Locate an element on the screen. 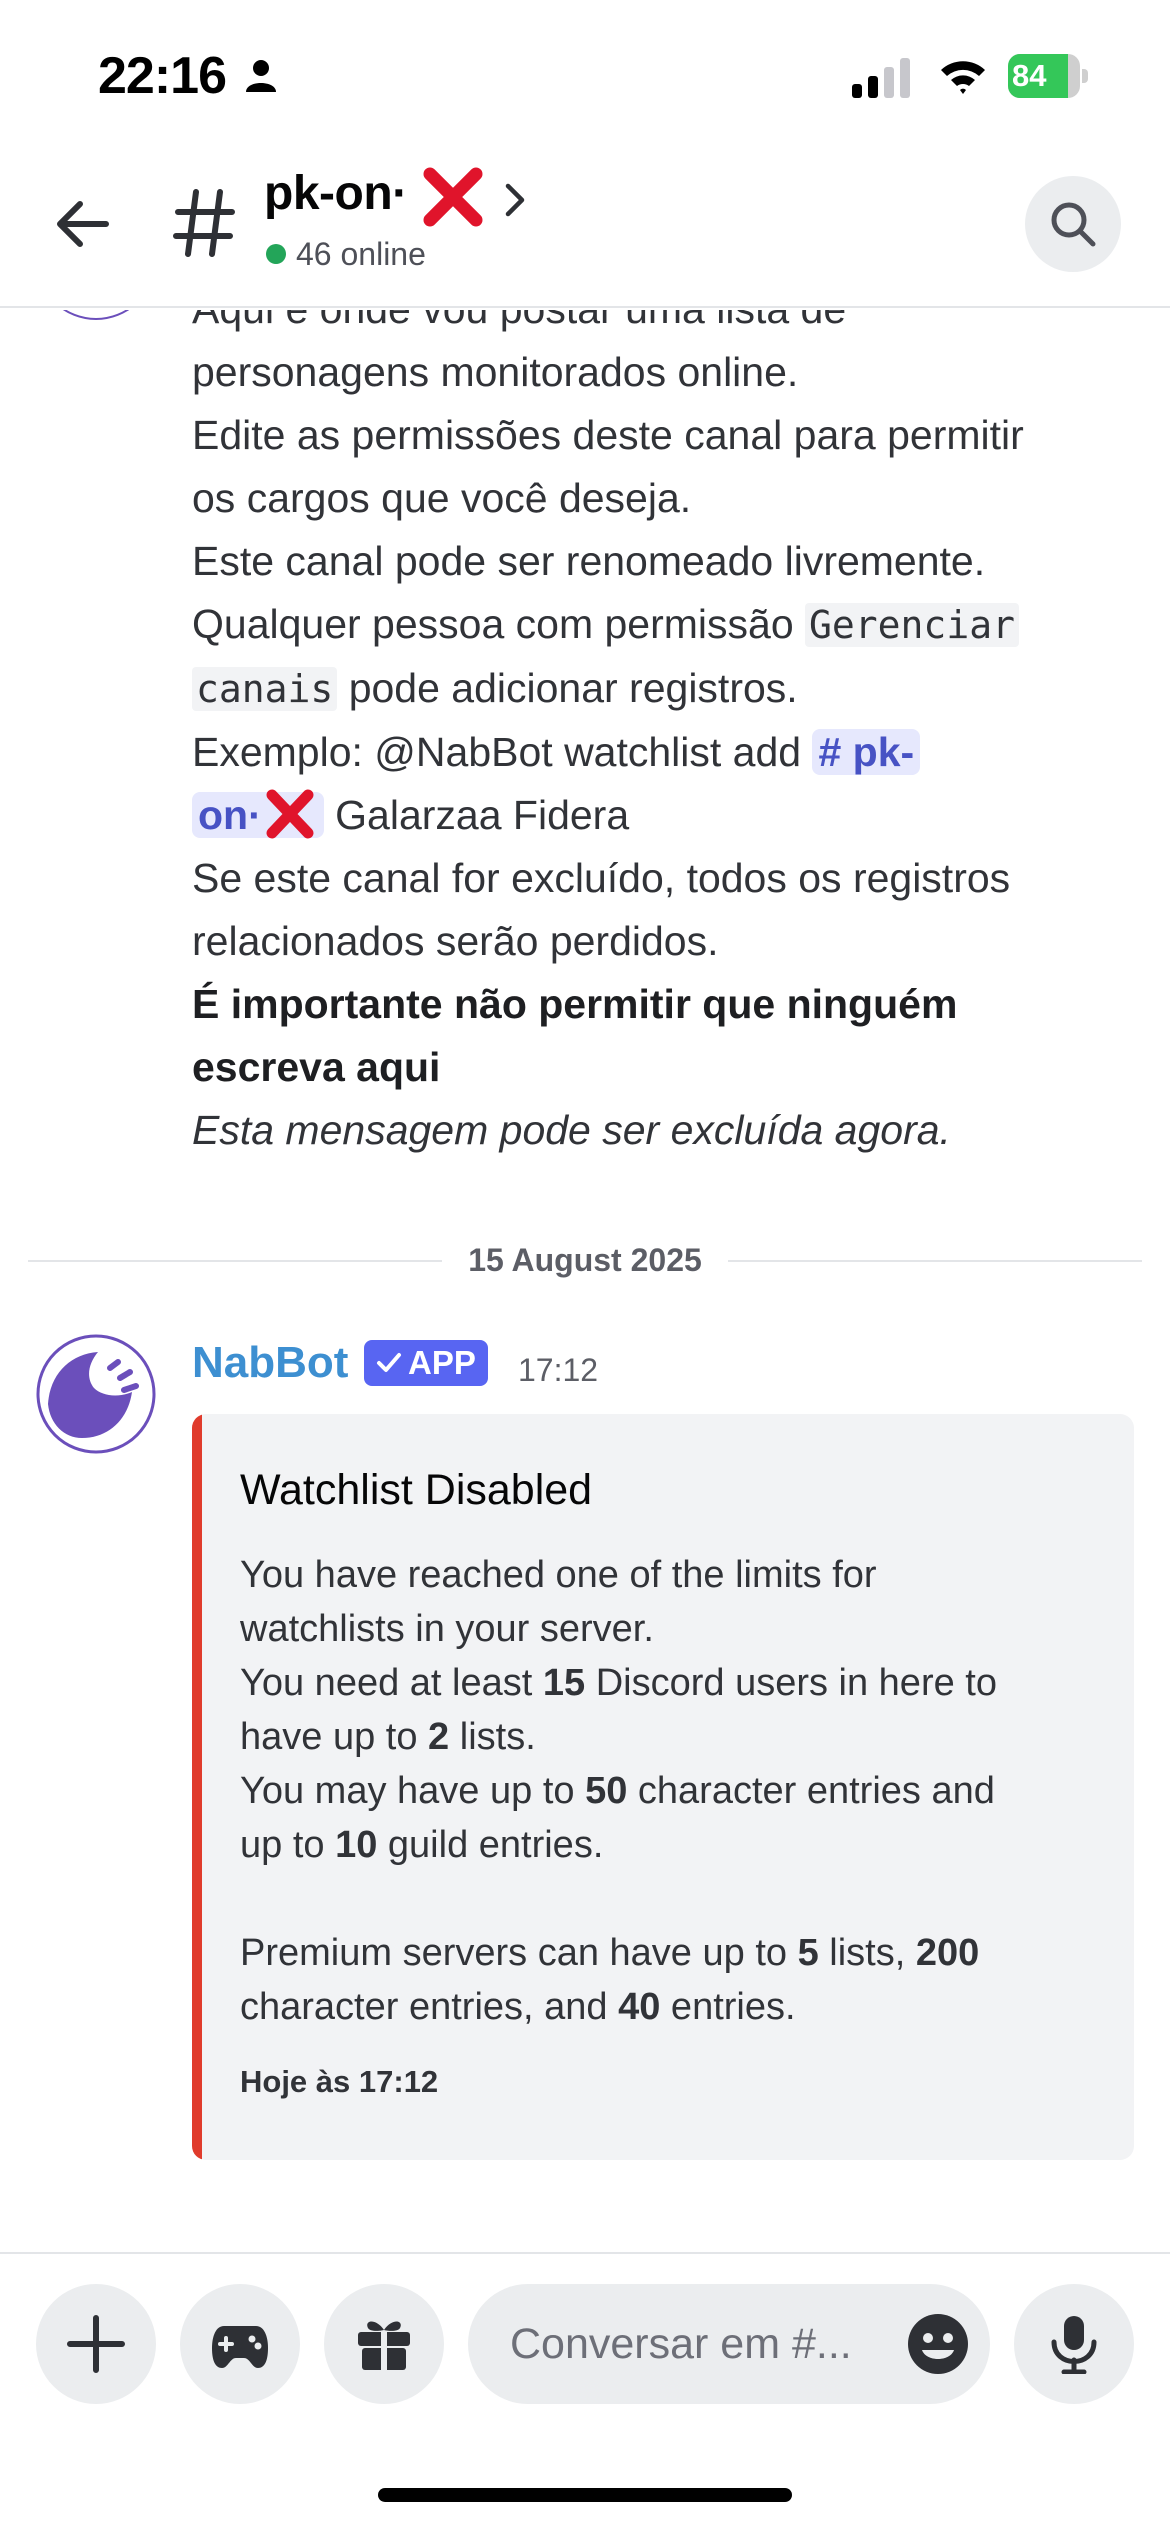  message-line: relacionados serão perdidos. is located at coordinates (455, 941).